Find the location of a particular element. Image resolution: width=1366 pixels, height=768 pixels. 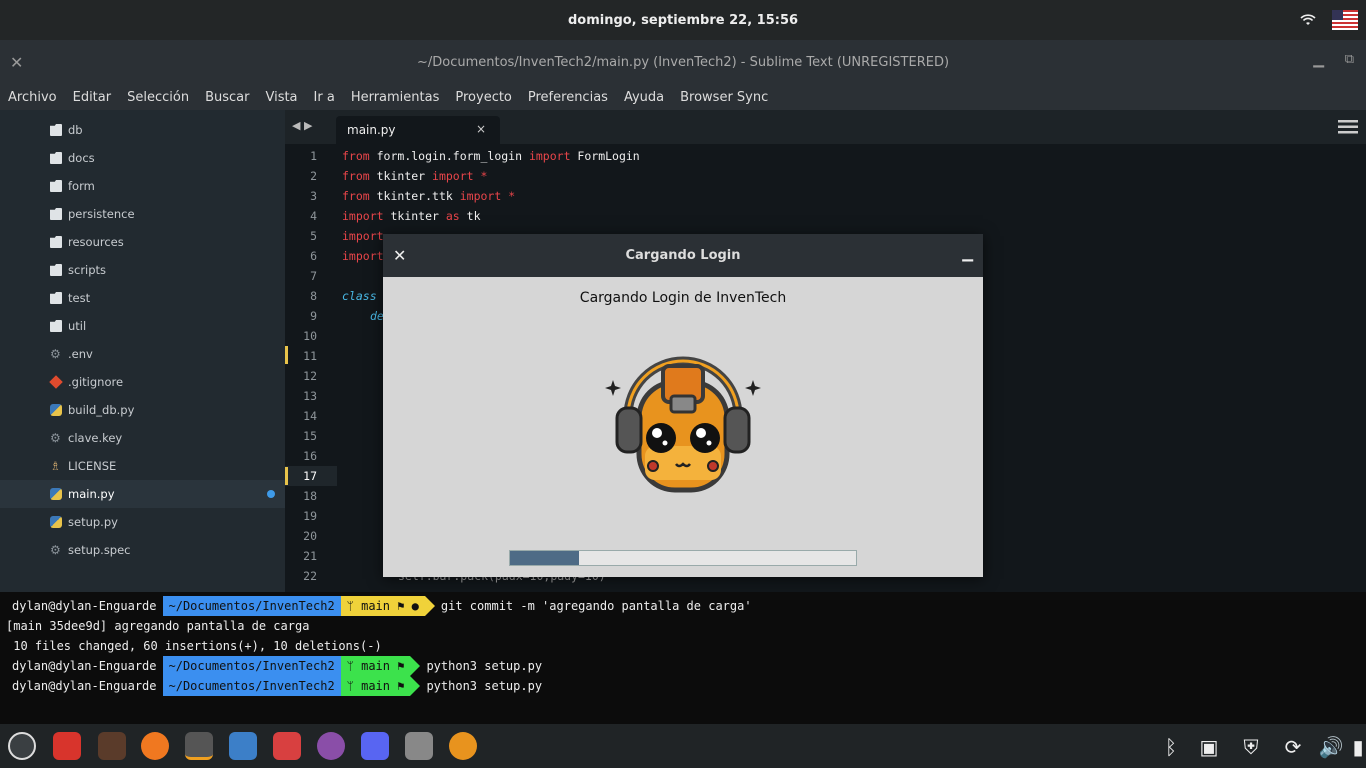

dialog-titlebar: ✕ Cargando Login ▁ is located at coordinates (683, 255).